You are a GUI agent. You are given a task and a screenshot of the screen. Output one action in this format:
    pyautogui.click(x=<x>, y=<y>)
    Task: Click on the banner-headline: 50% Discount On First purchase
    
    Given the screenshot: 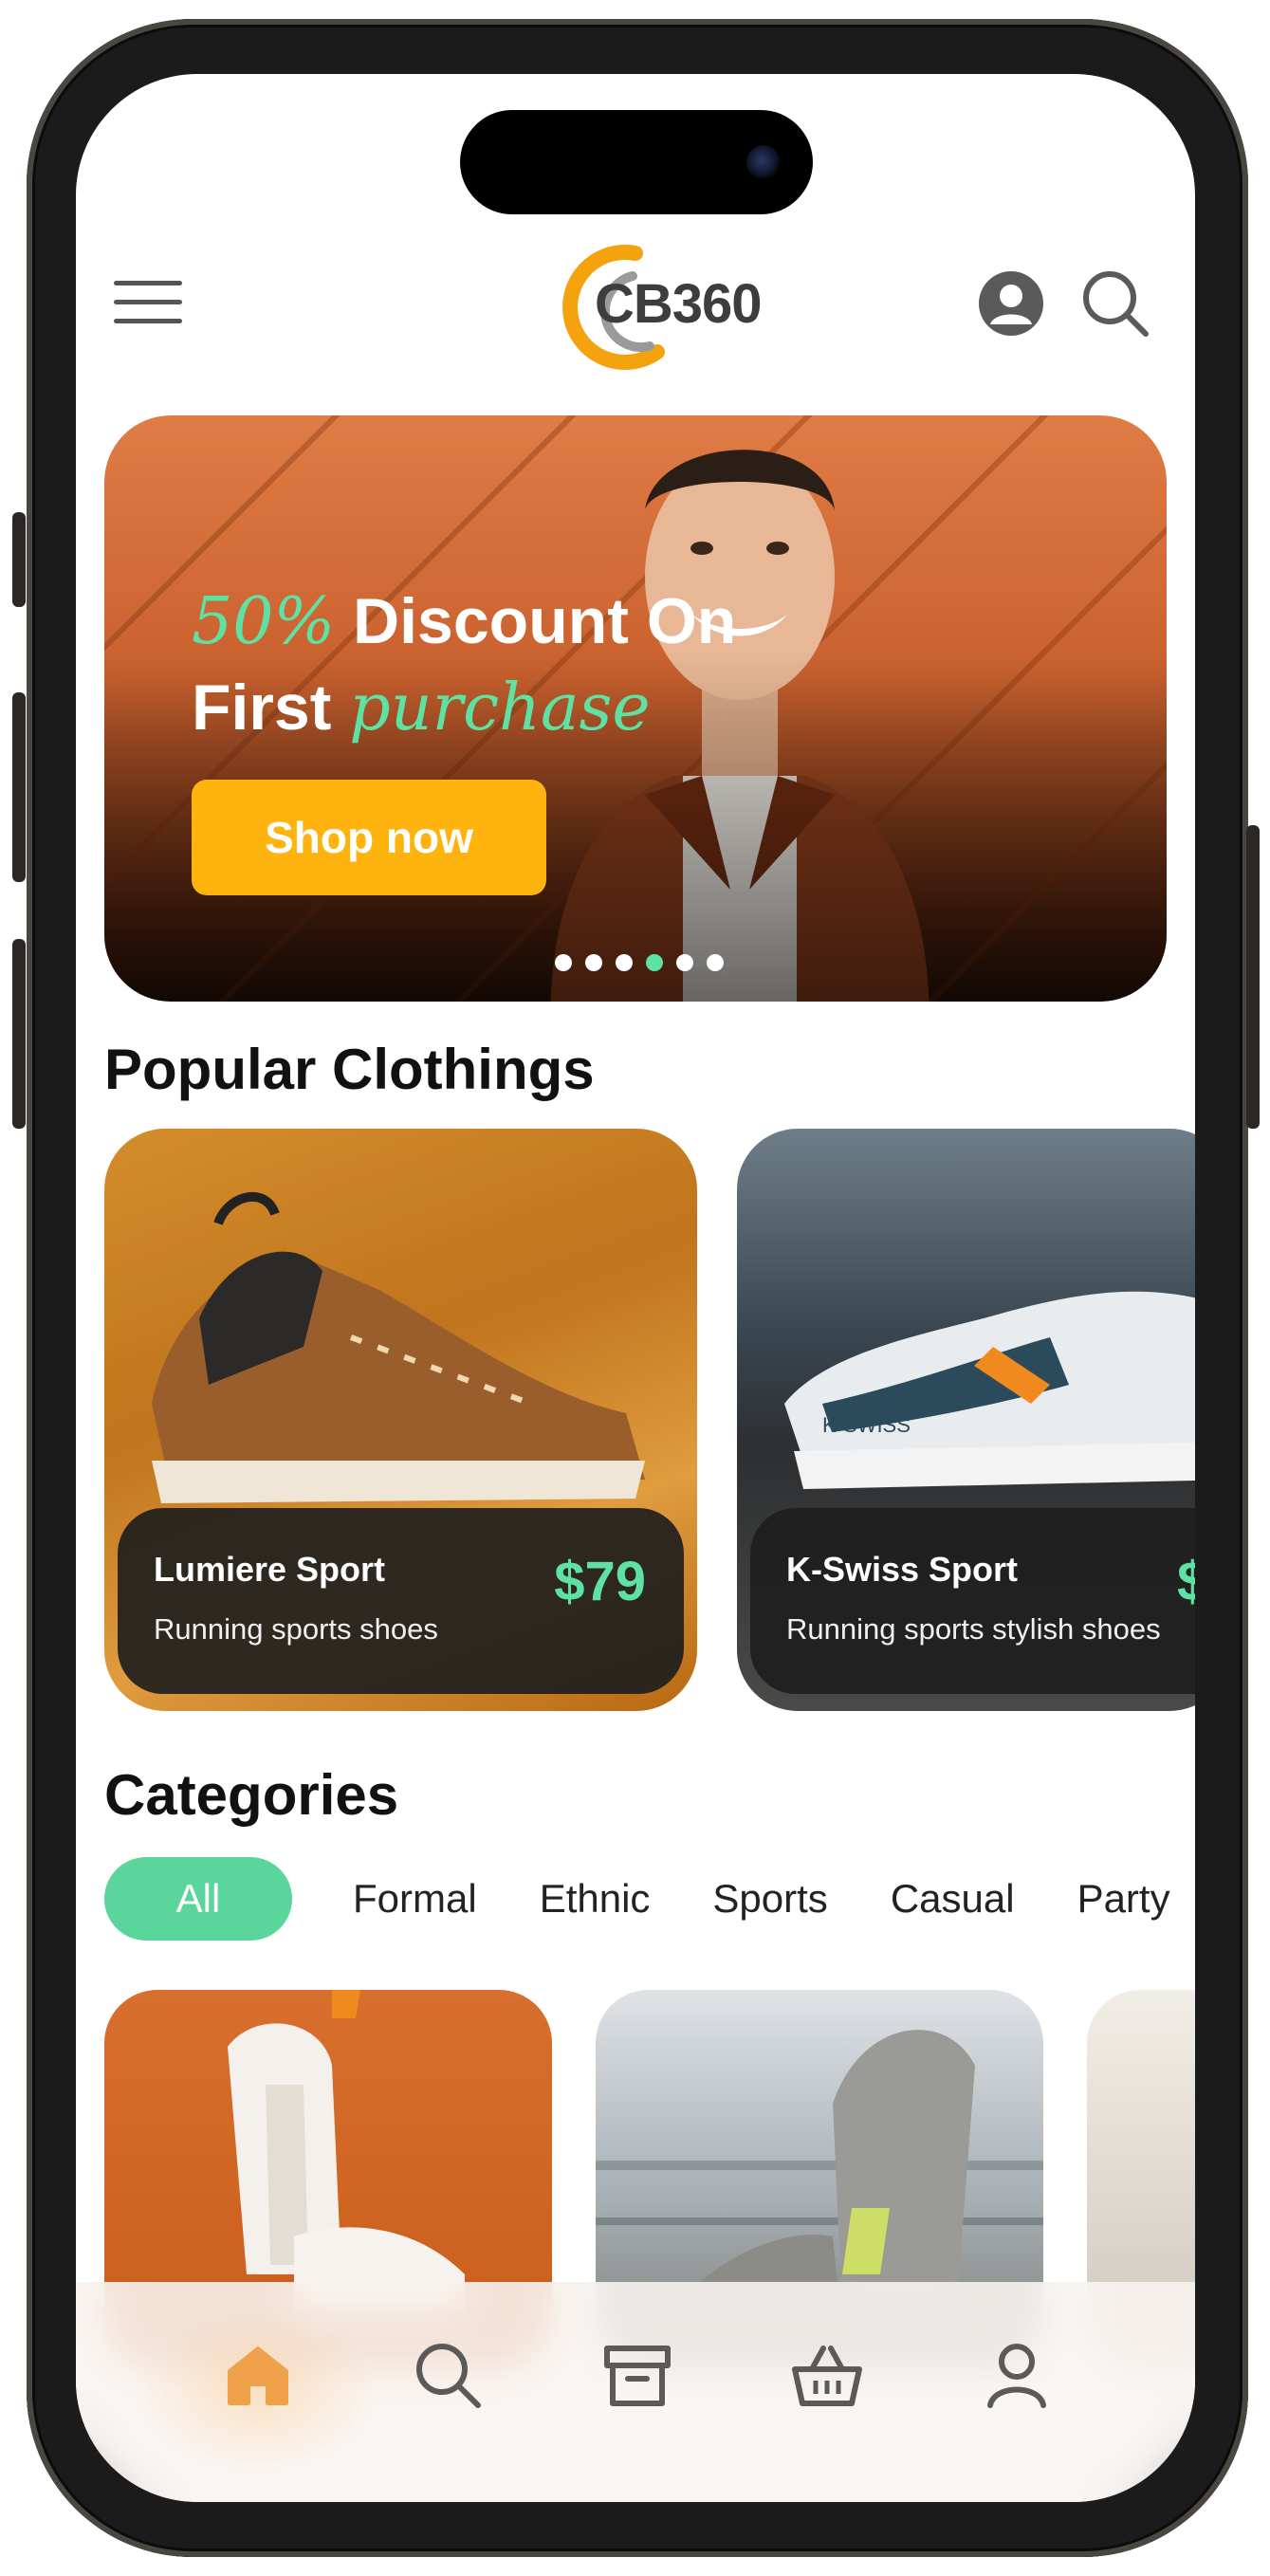 What is the action you would take?
    pyautogui.click(x=464, y=664)
    